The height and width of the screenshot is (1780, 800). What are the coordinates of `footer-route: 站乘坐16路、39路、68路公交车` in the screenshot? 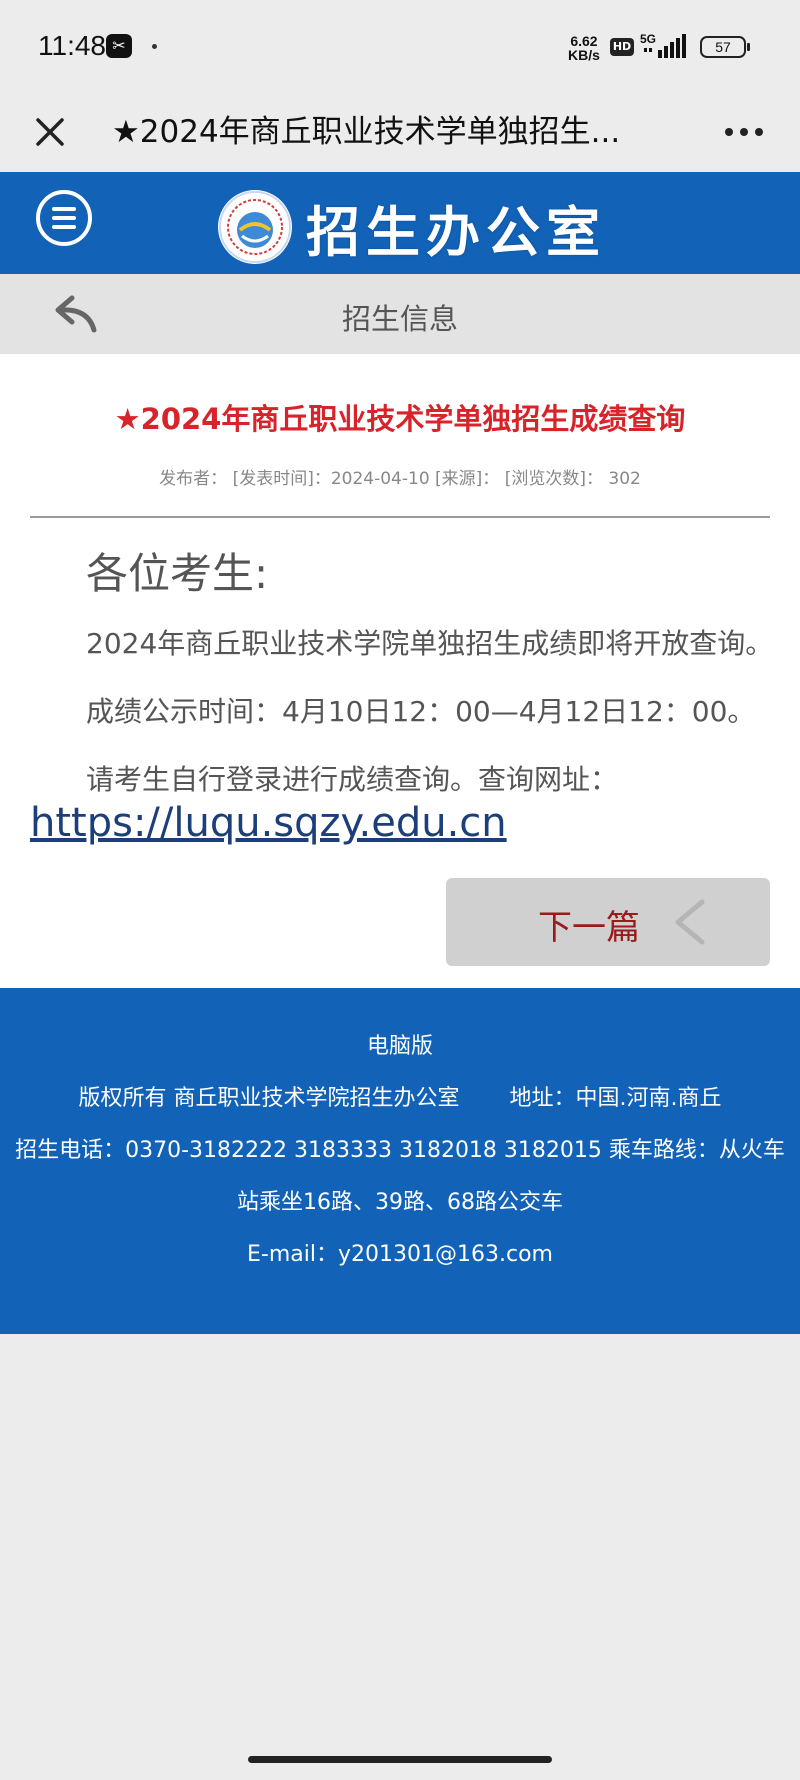 It's located at (400, 1202).